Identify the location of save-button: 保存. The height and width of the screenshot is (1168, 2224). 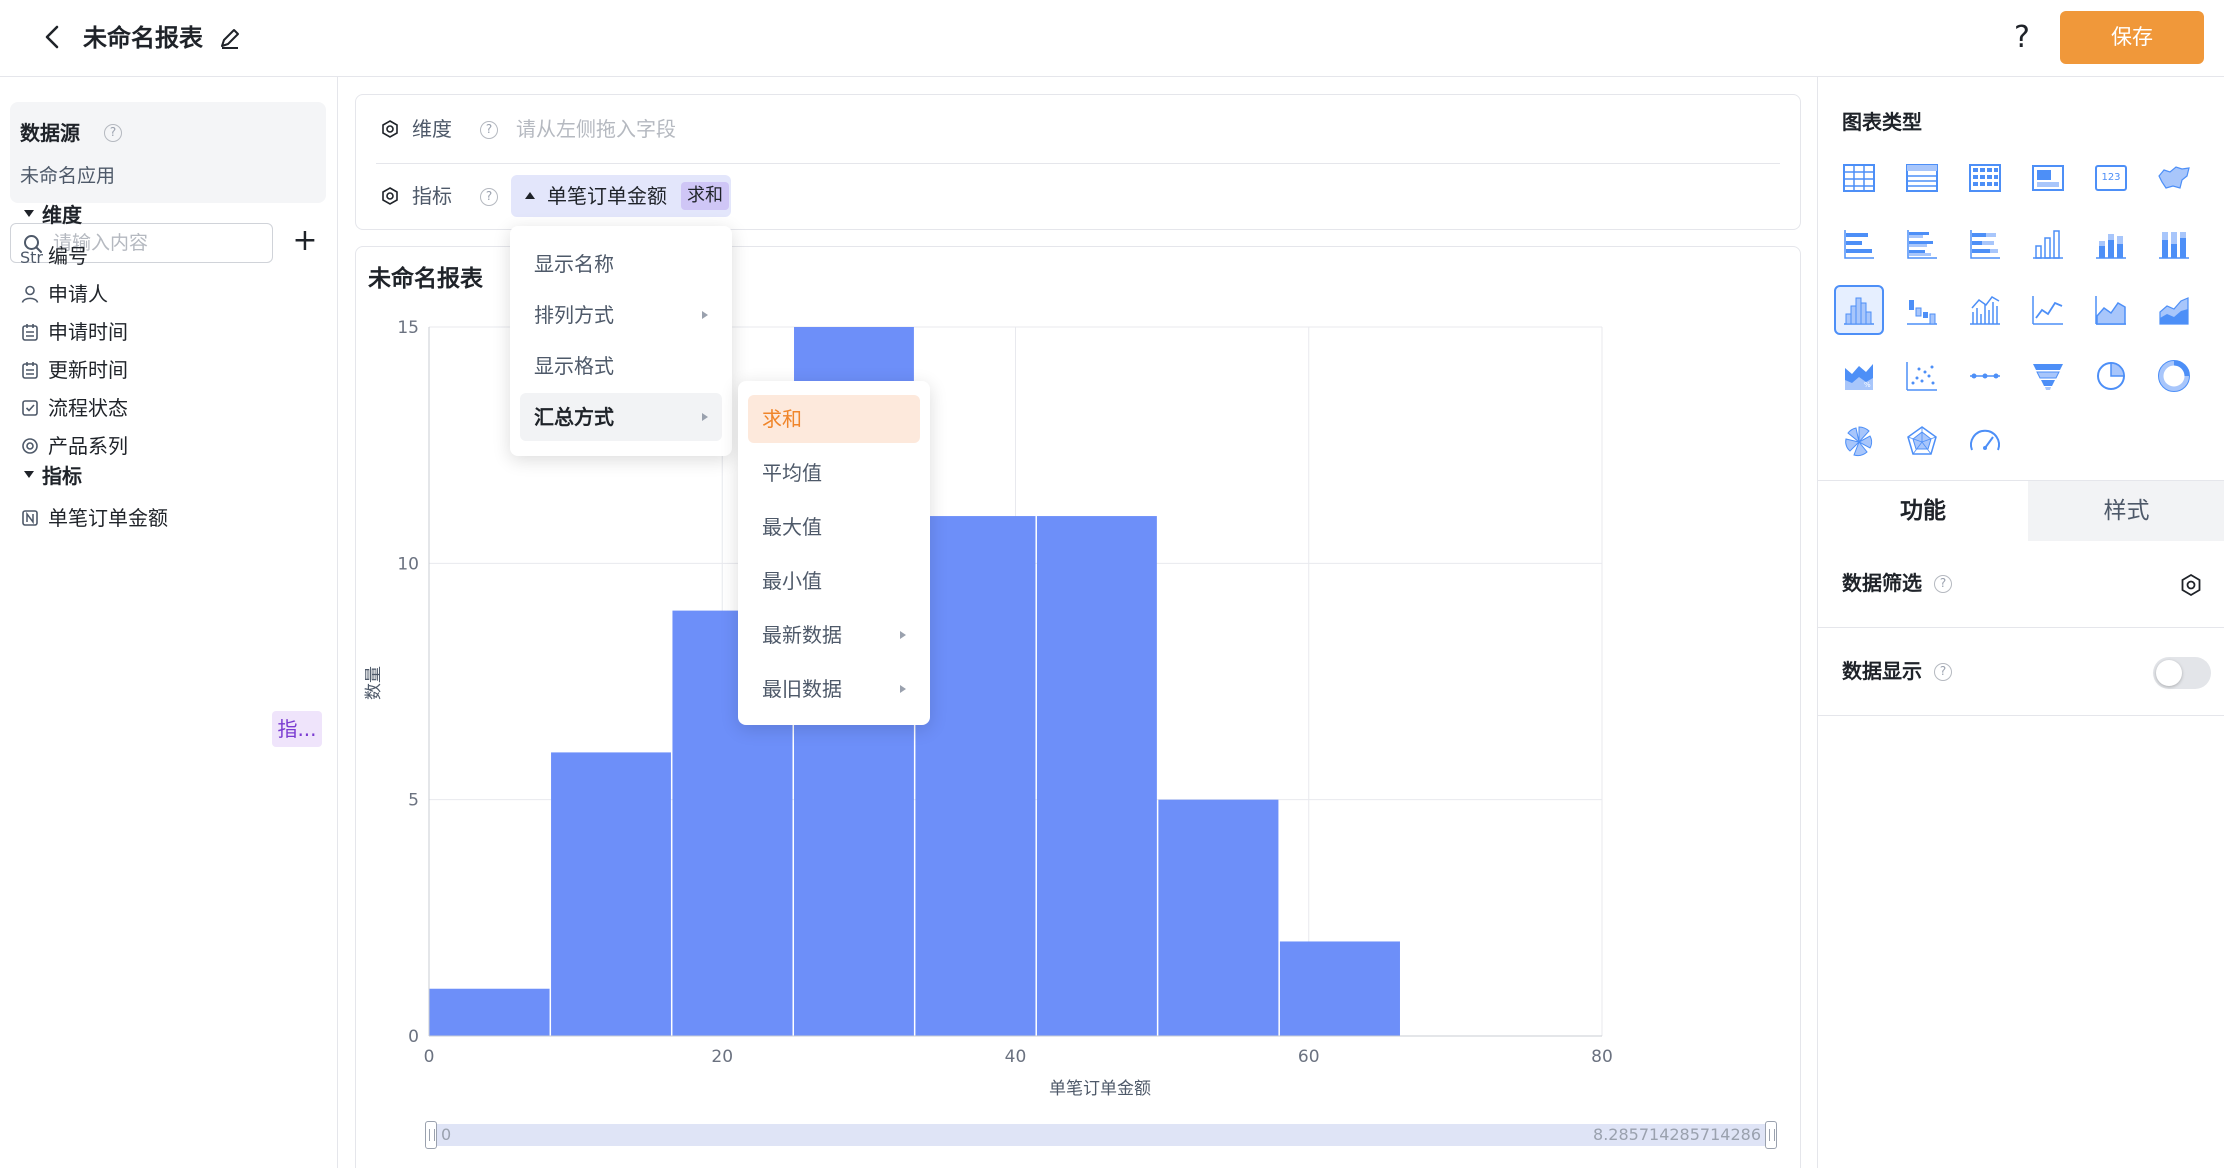
(2132, 37).